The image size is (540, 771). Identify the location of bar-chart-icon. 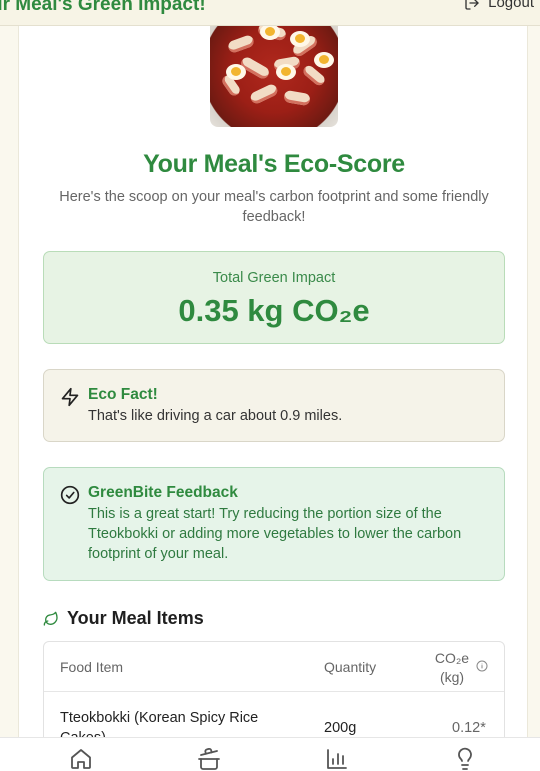
(337, 759).